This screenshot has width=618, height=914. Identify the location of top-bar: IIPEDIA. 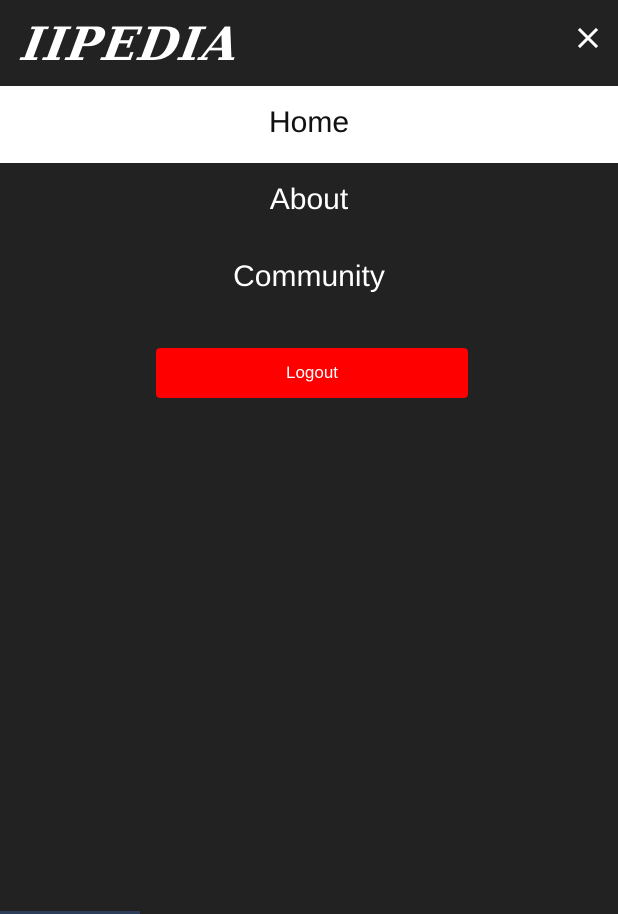
(309, 43).